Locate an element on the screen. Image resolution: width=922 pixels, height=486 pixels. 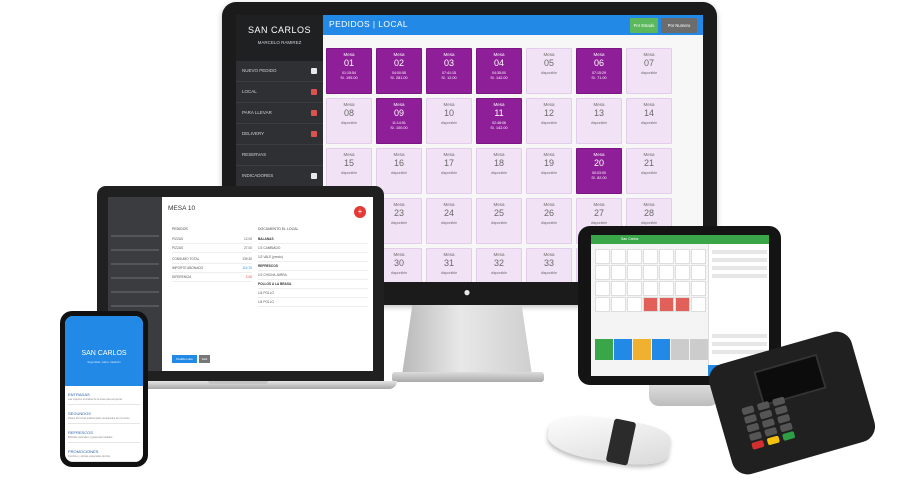
table-card: Mesa 21 disponible is located at coordinates (649, 171).